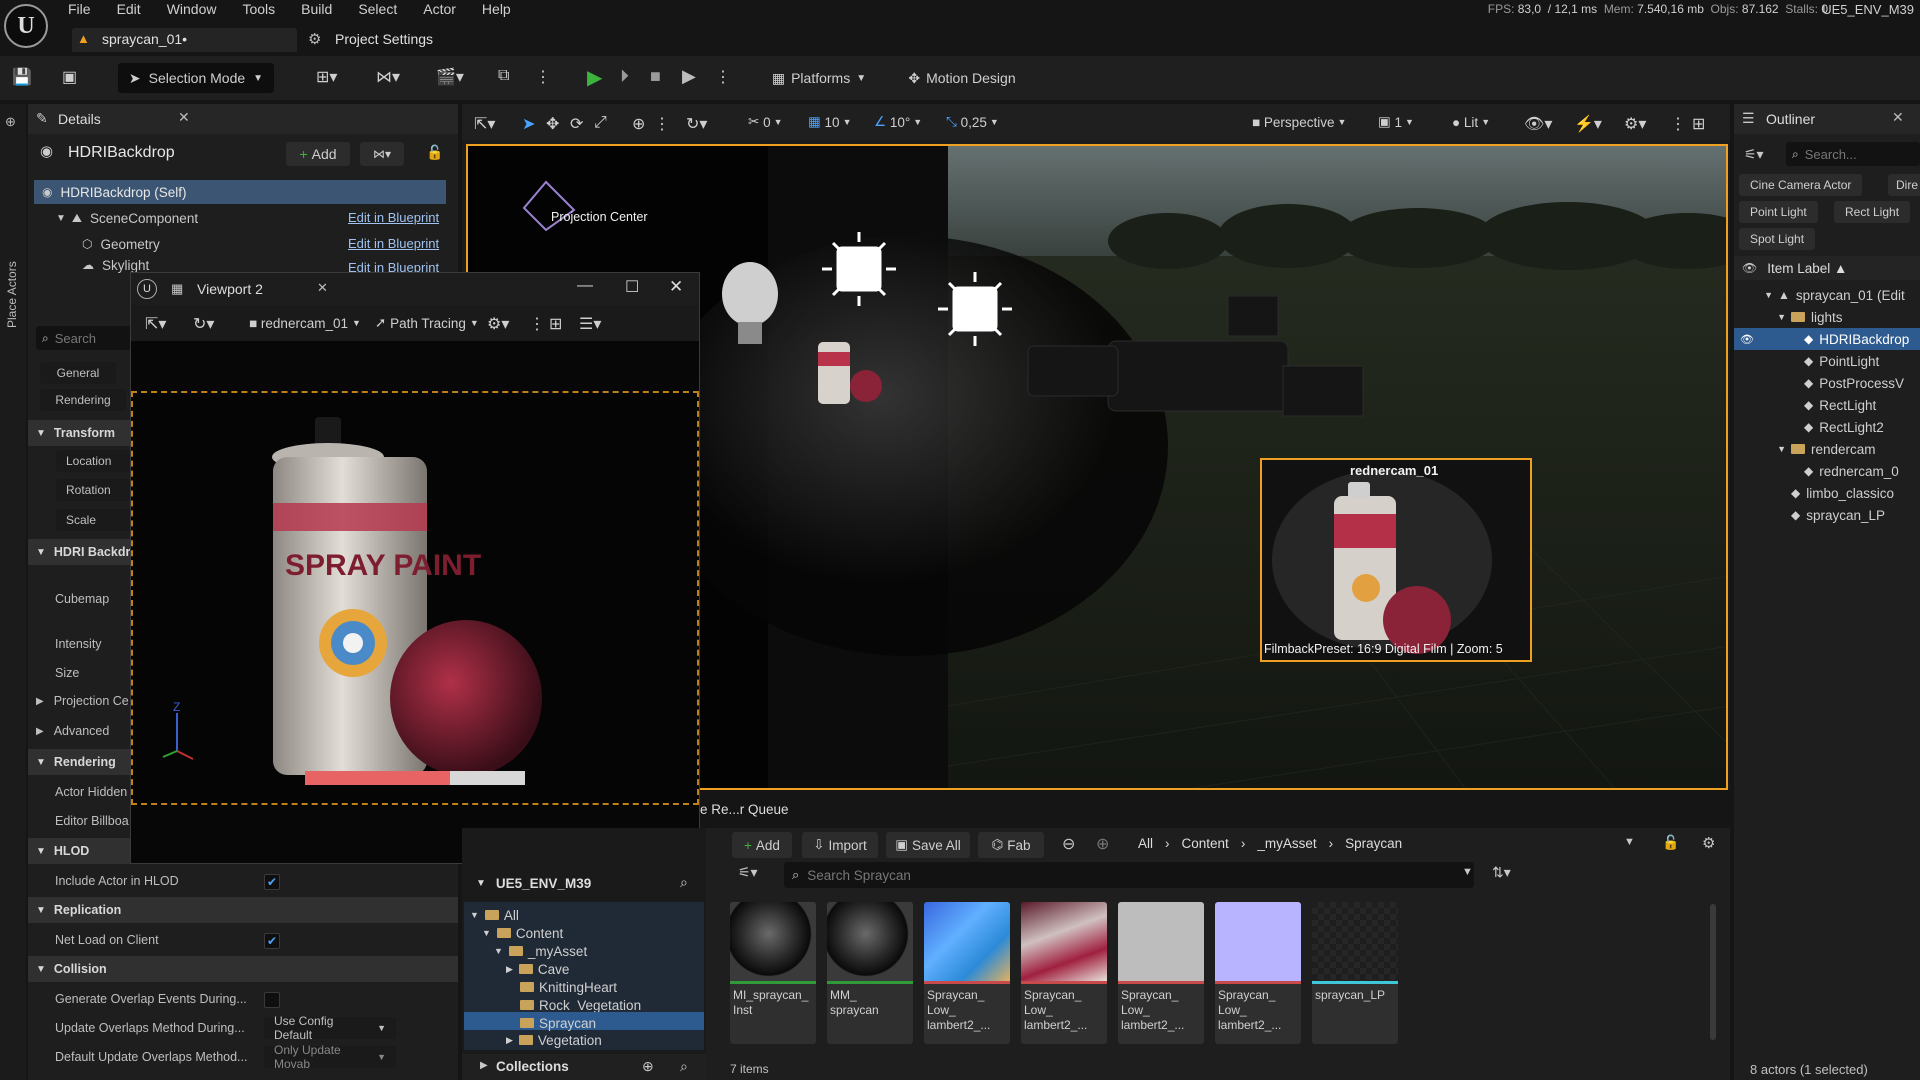  What do you see at coordinates (1827, 119) in the screenshot?
I see `outliner-tab: ☰ Outliner ✕` at bounding box center [1827, 119].